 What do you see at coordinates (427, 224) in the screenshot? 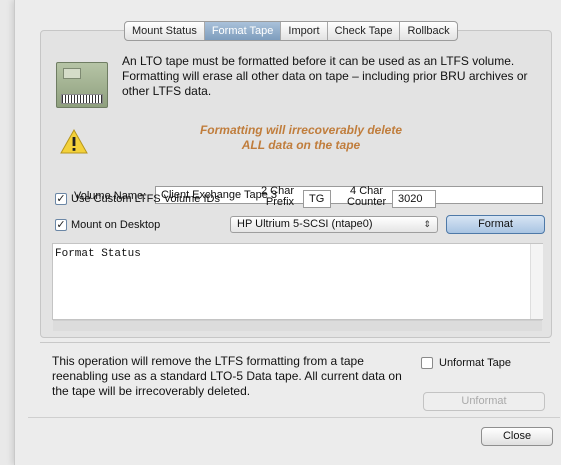
I see `updown-arrows-icon: ⇕` at bounding box center [427, 224].